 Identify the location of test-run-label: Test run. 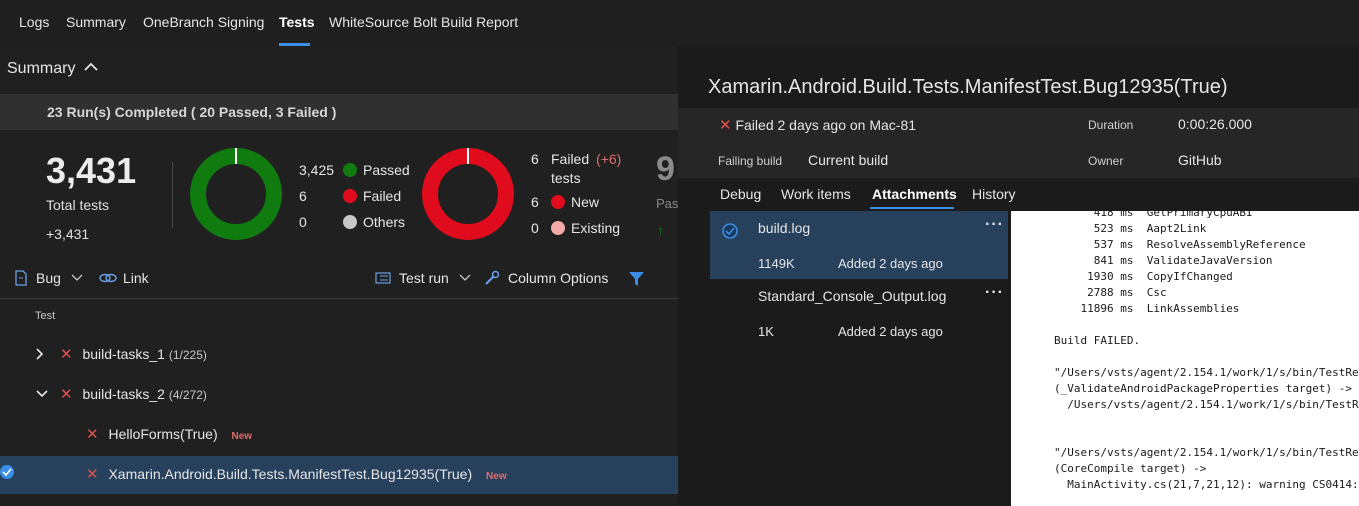
(424, 278).